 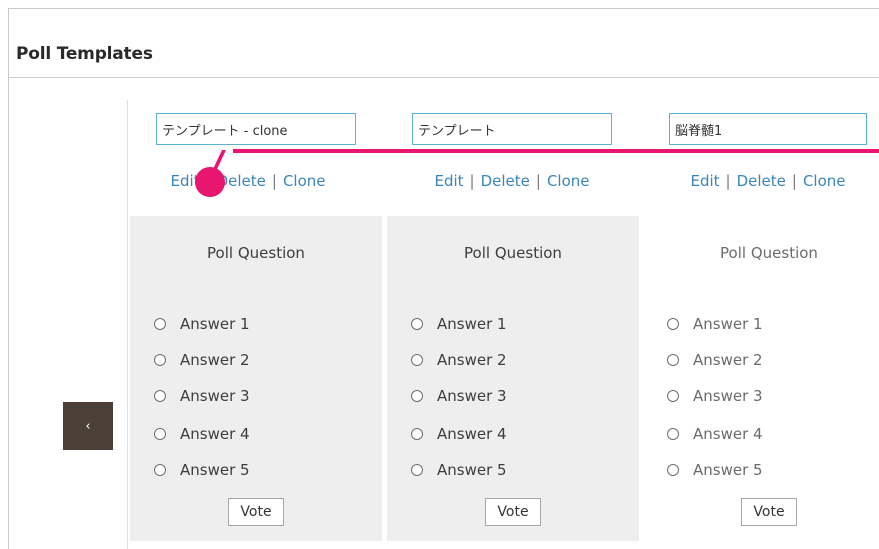 I want to click on template-actions-3: Edit | Delete | Clone, so click(x=768, y=182).